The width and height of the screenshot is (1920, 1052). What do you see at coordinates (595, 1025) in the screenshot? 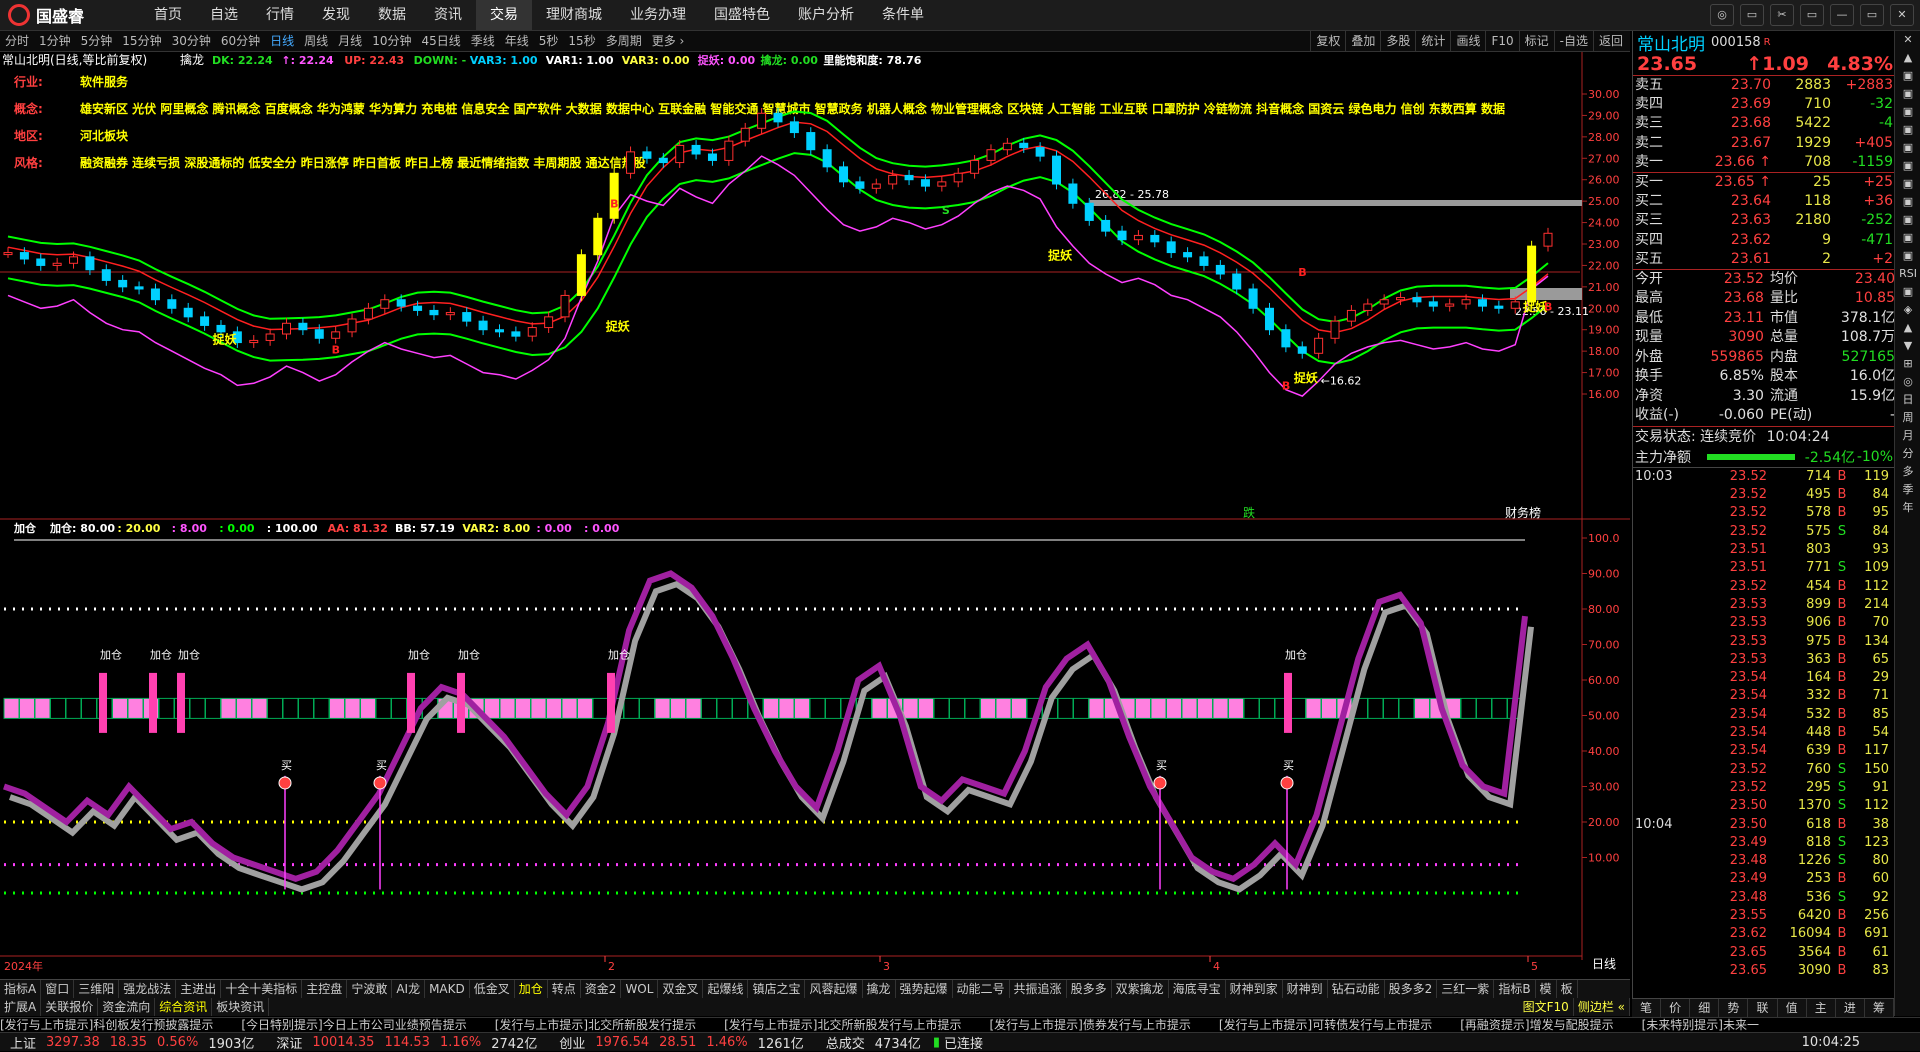
I see `news-item-2: [发行与上市提示]北交所新股发行提示` at bounding box center [595, 1025].